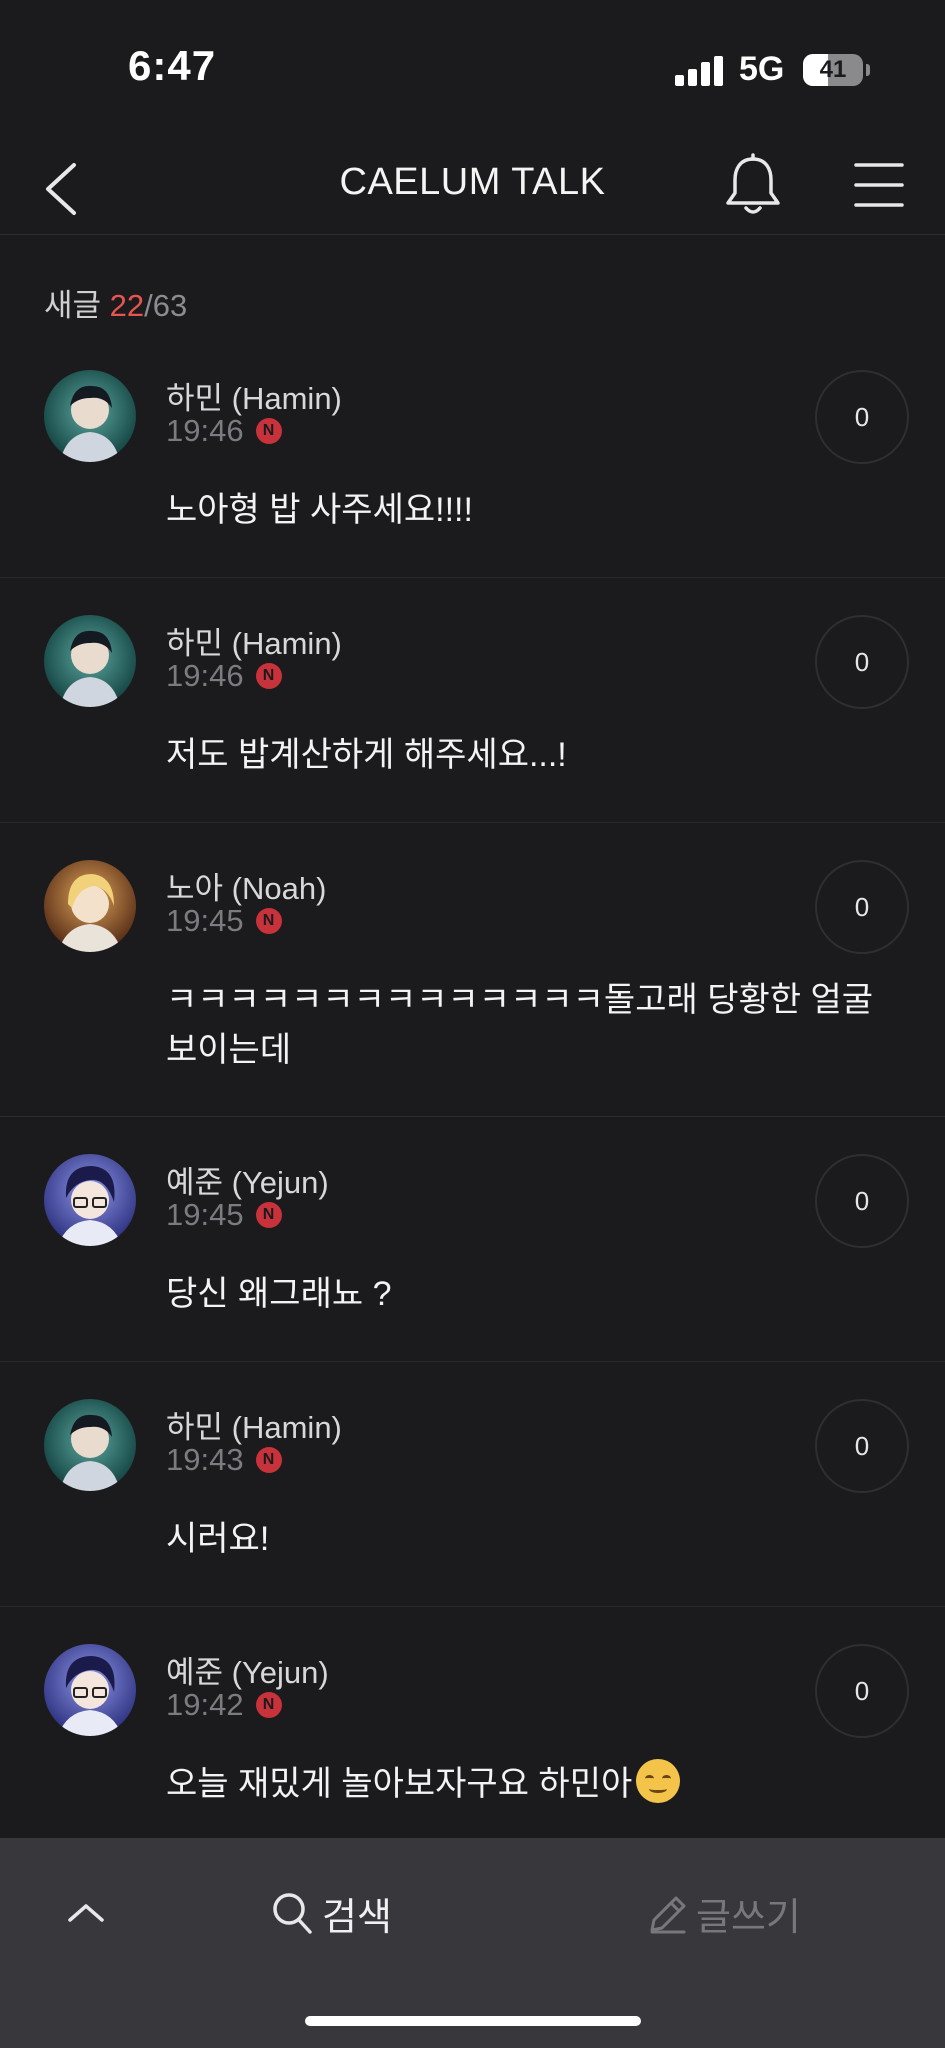 Image resolution: width=945 pixels, height=2048 pixels. I want to click on search-icon, so click(292, 1913).